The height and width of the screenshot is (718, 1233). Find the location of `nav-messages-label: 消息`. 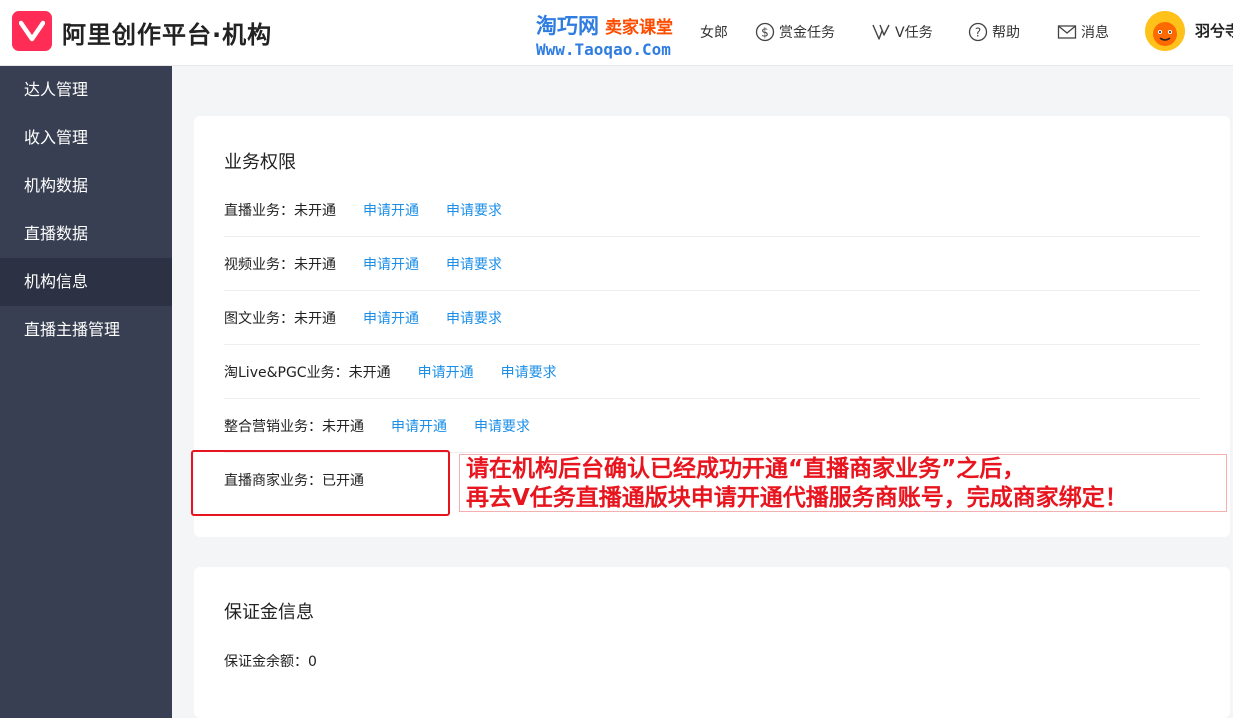

nav-messages-label: 消息 is located at coordinates (1095, 33).